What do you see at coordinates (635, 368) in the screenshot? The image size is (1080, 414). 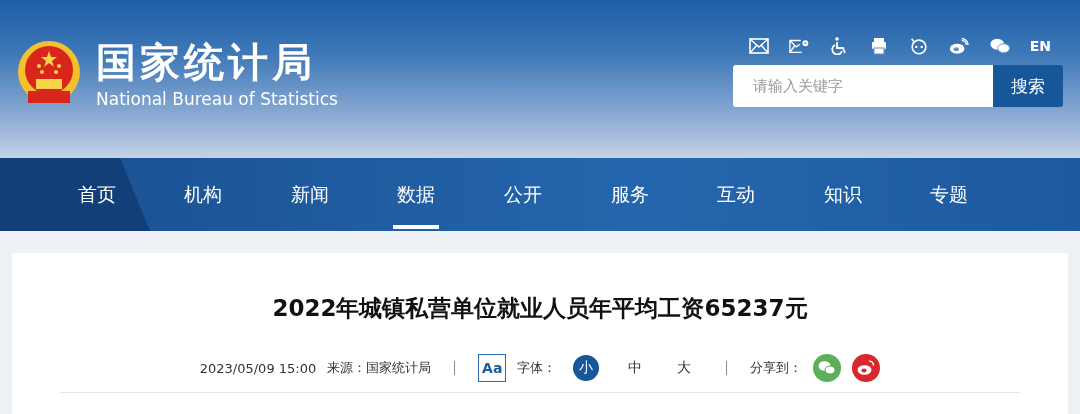 I see `font-size-option: 中` at bounding box center [635, 368].